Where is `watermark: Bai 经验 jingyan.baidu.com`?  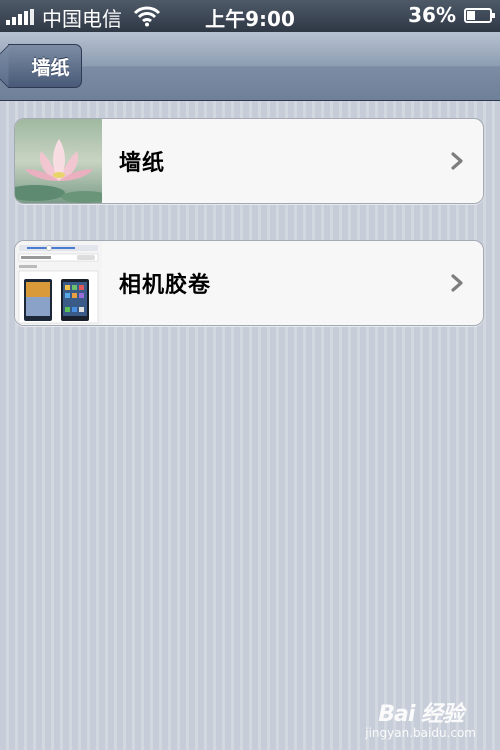
watermark: Bai 经验 jingyan.baidu.com is located at coordinates (420, 718).